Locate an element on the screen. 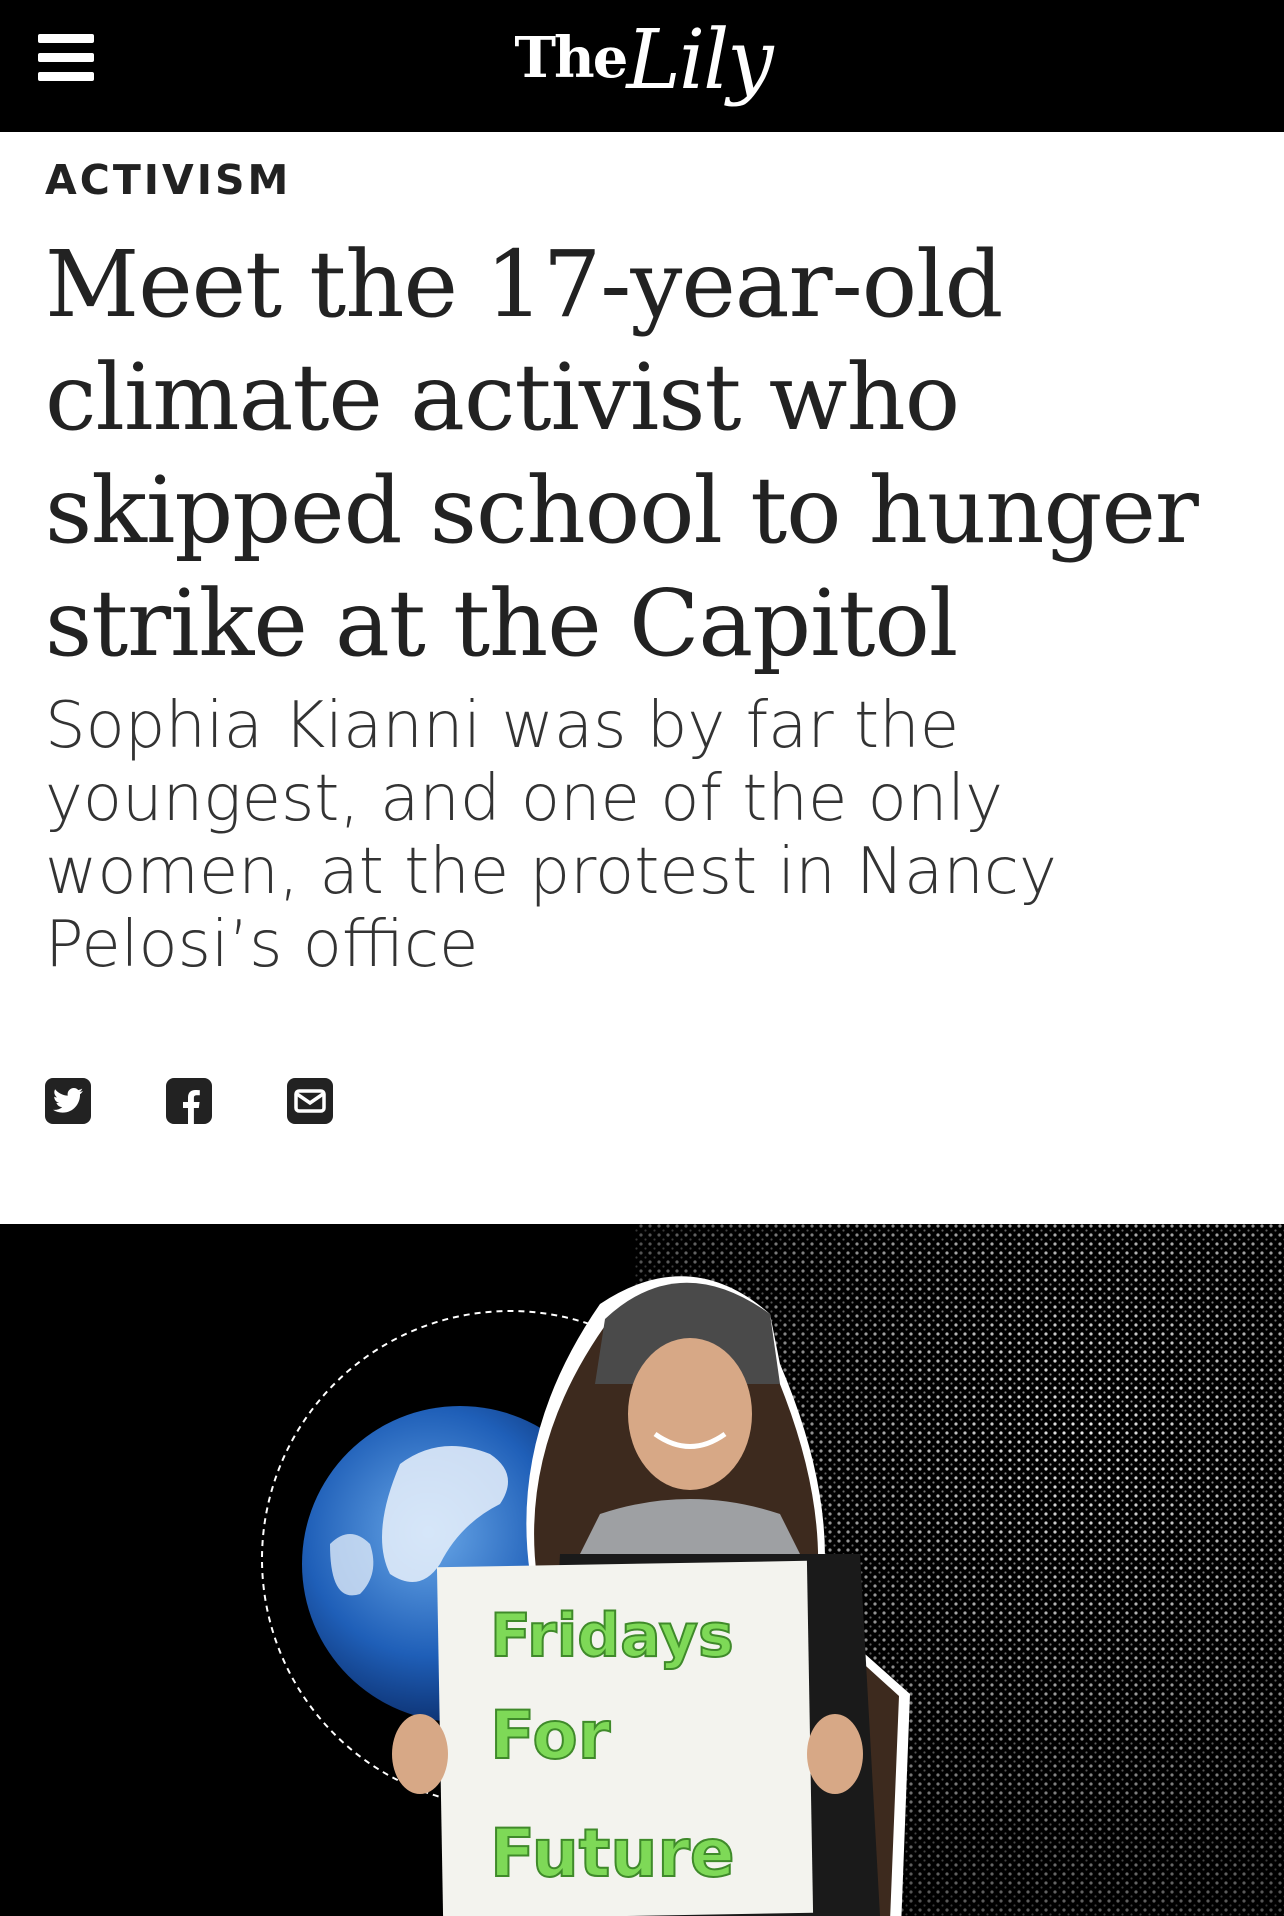  twitter-icon is located at coordinates (68, 1101).